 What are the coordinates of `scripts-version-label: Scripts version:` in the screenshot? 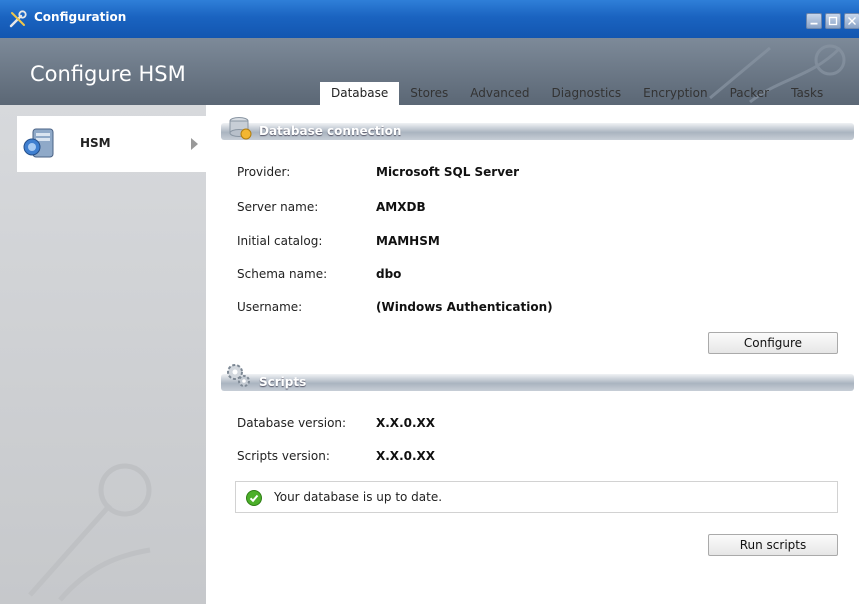 It's located at (283, 456).